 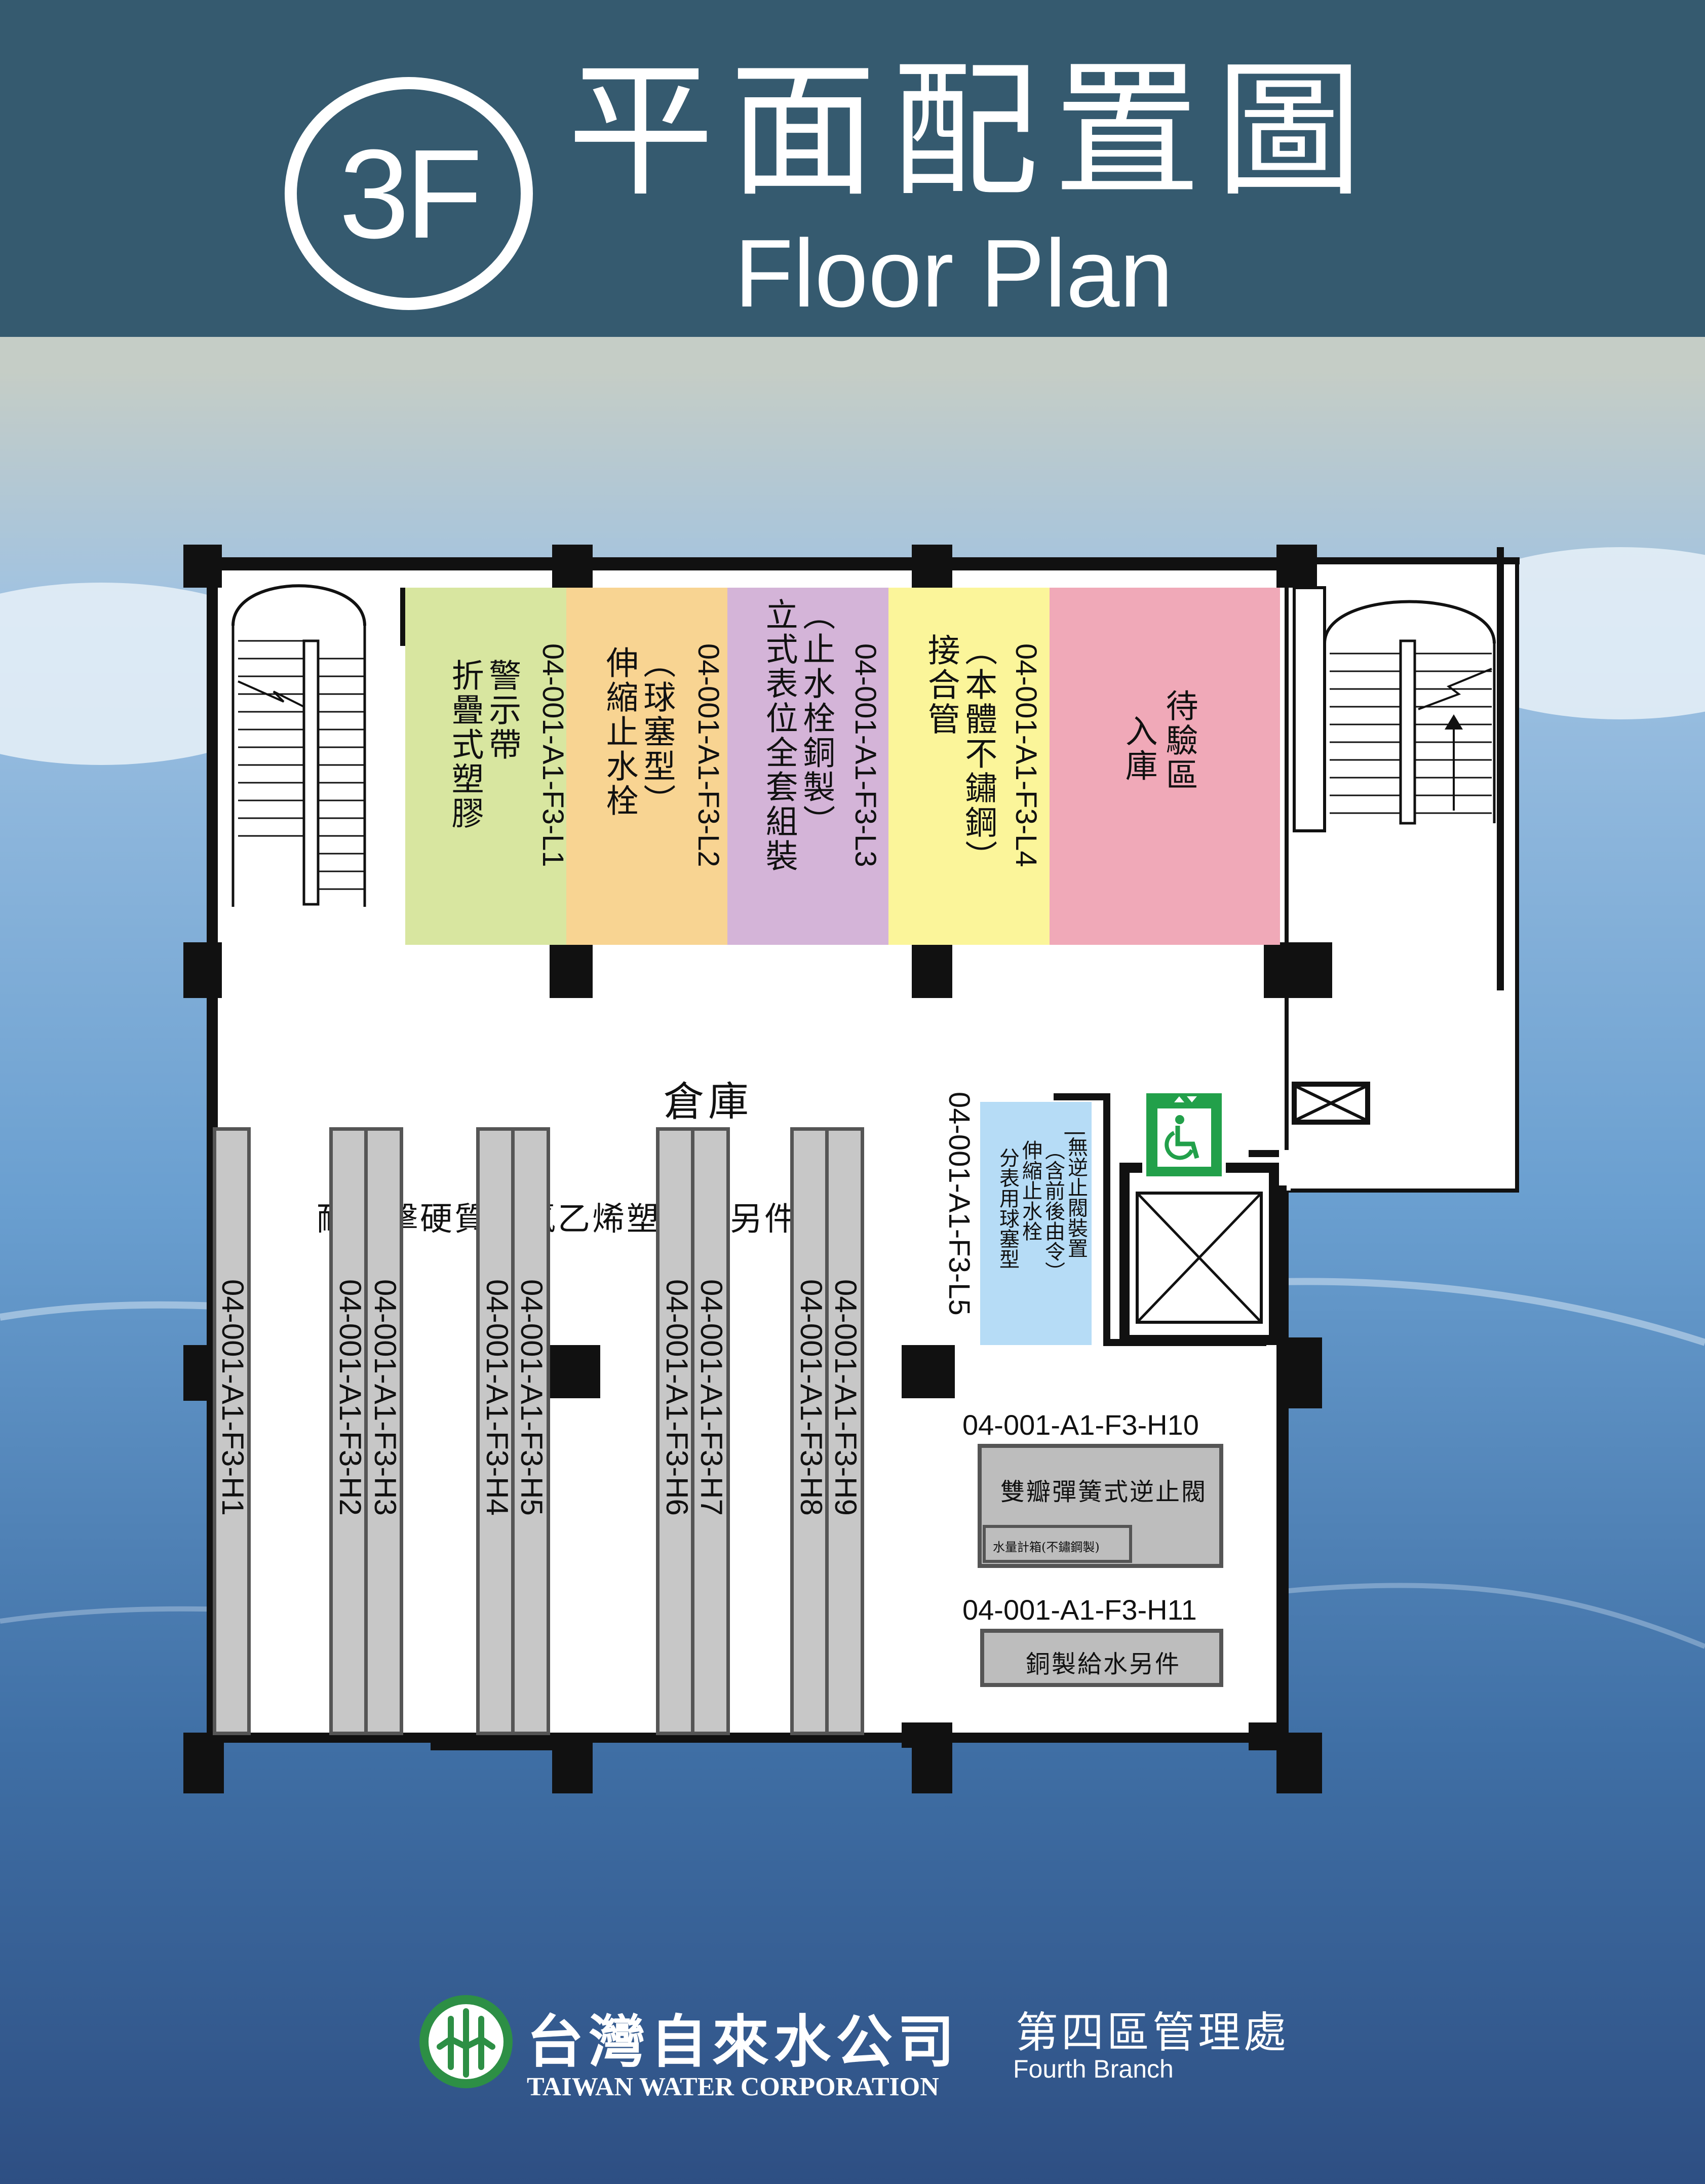 What do you see at coordinates (552, 755) in the screenshot?
I see `zone-L1-code: 04-001-A1-F3-L1` at bounding box center [552, 755].